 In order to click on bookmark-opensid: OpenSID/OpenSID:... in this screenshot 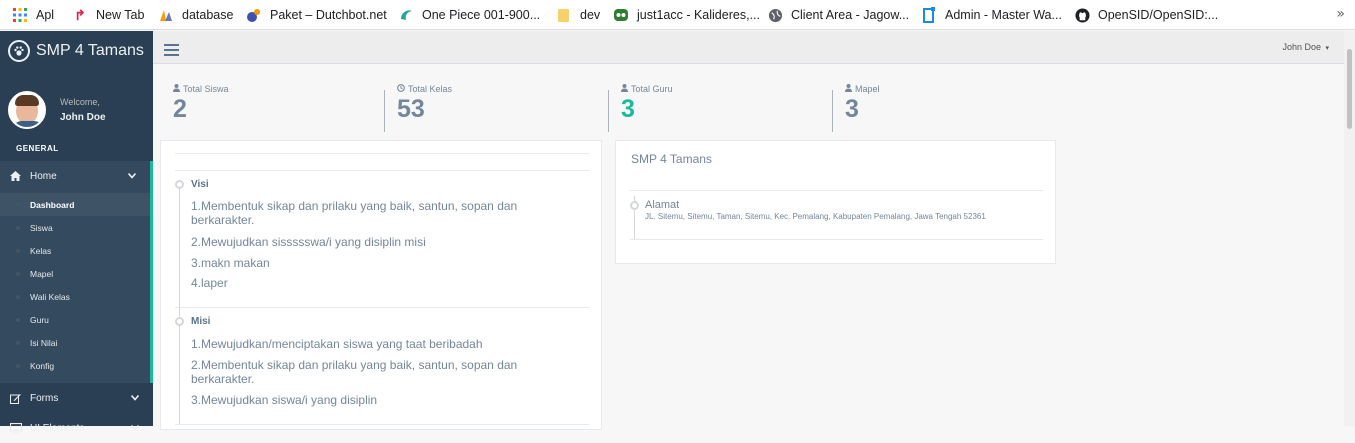, I will do `click(1146, 15)`.